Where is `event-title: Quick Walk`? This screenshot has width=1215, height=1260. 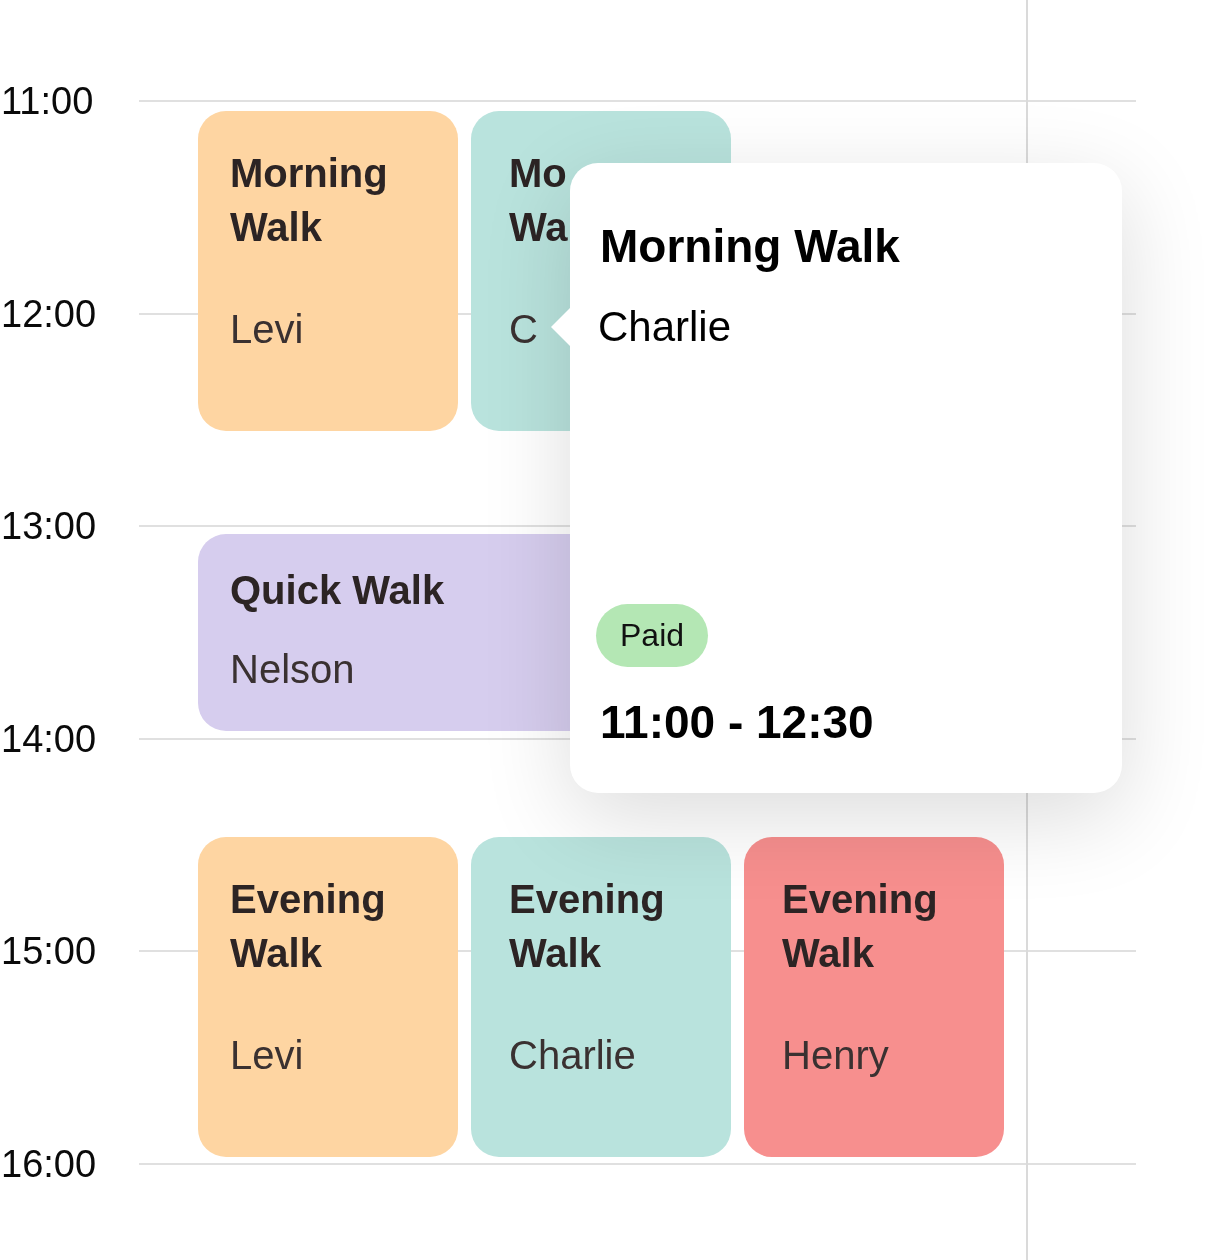
event-title: Quick Walk is located at coordinates (337, 590).